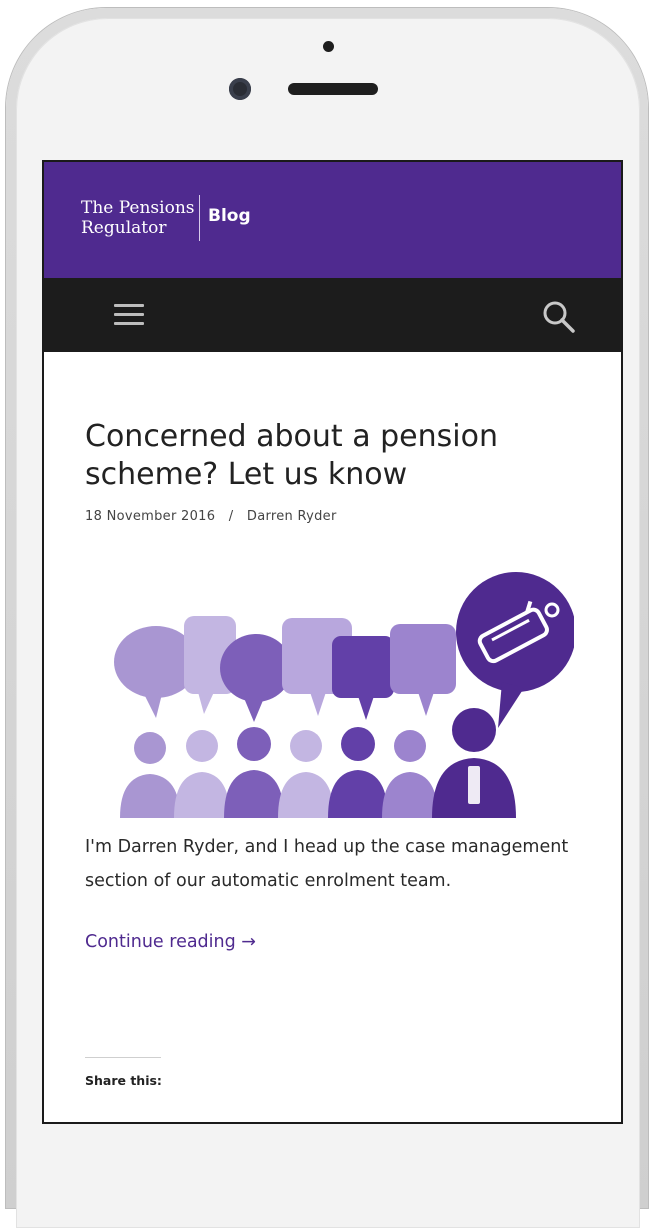 This screenshot has width=650, height=1228. Describe the element at coordinates (150, 516) in the screenshot. I see `post-date: 18 November 2016` at that location.